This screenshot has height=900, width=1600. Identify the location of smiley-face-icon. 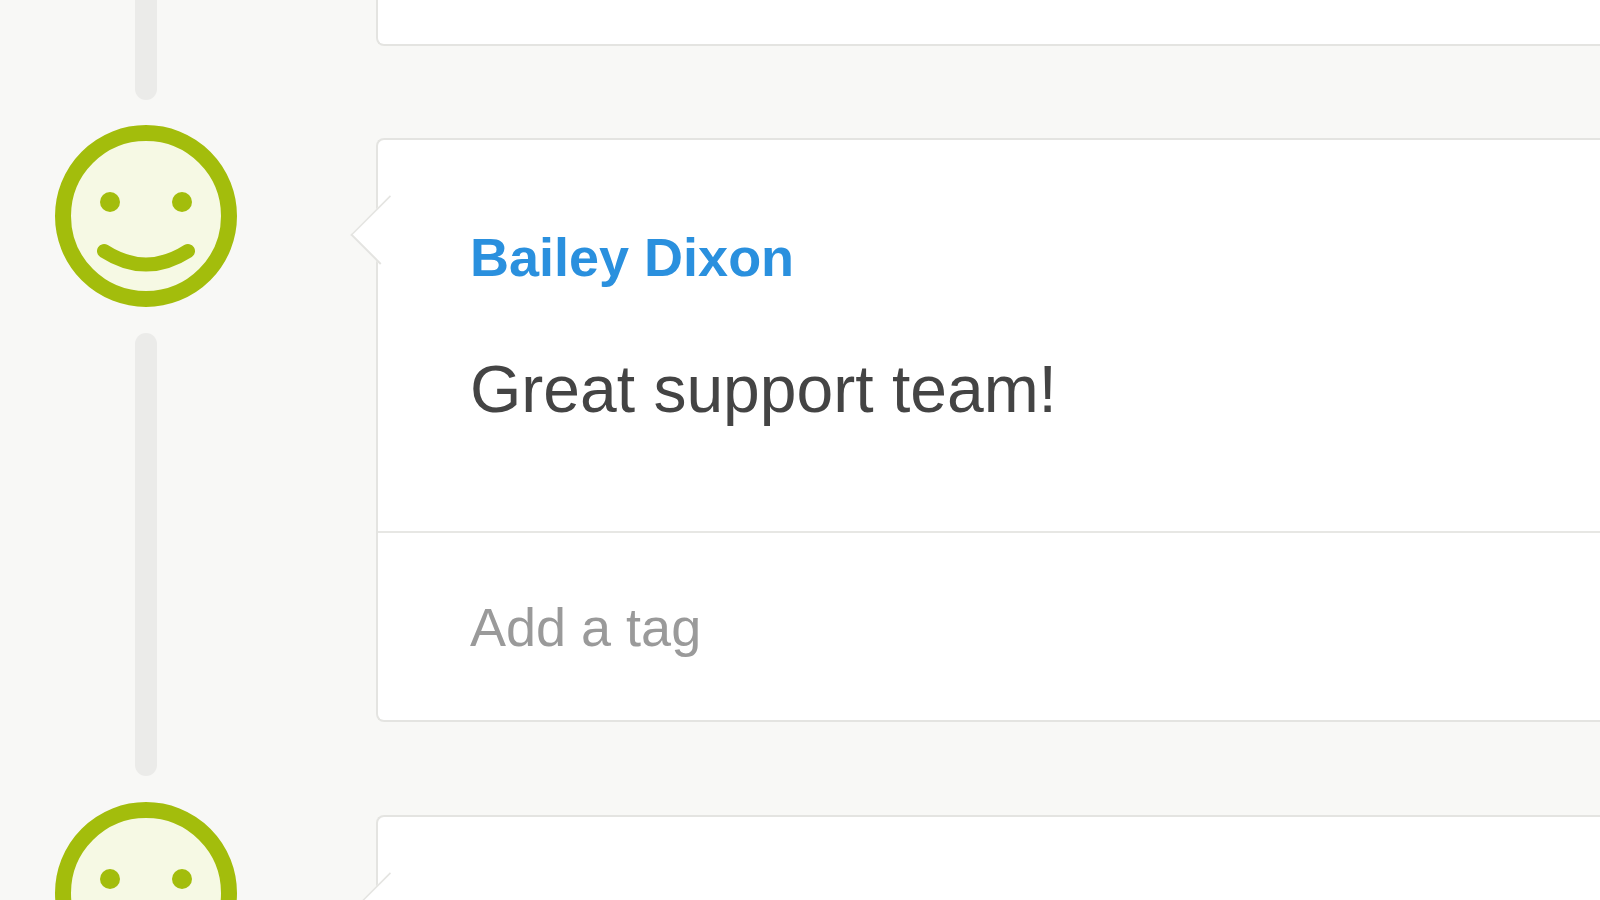
(146, 216).